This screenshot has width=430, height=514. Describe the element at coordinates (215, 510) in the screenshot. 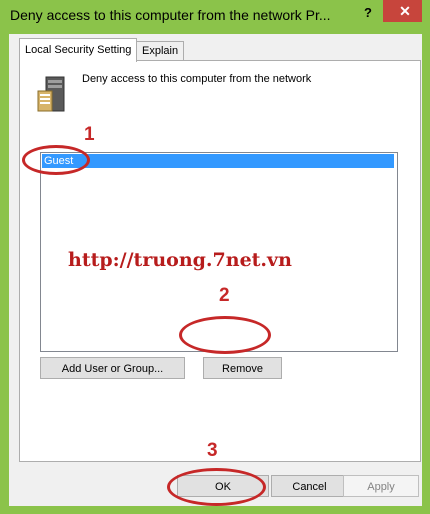

I see `window-frame-bottom` at that location.